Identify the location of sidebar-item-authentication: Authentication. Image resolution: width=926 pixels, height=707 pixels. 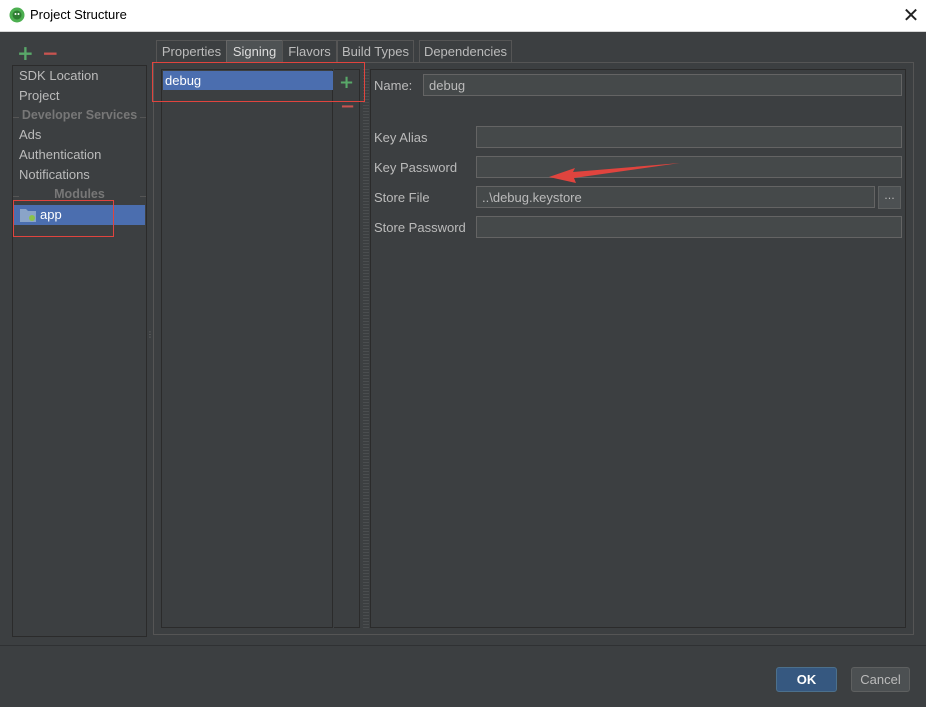
(60, 154).